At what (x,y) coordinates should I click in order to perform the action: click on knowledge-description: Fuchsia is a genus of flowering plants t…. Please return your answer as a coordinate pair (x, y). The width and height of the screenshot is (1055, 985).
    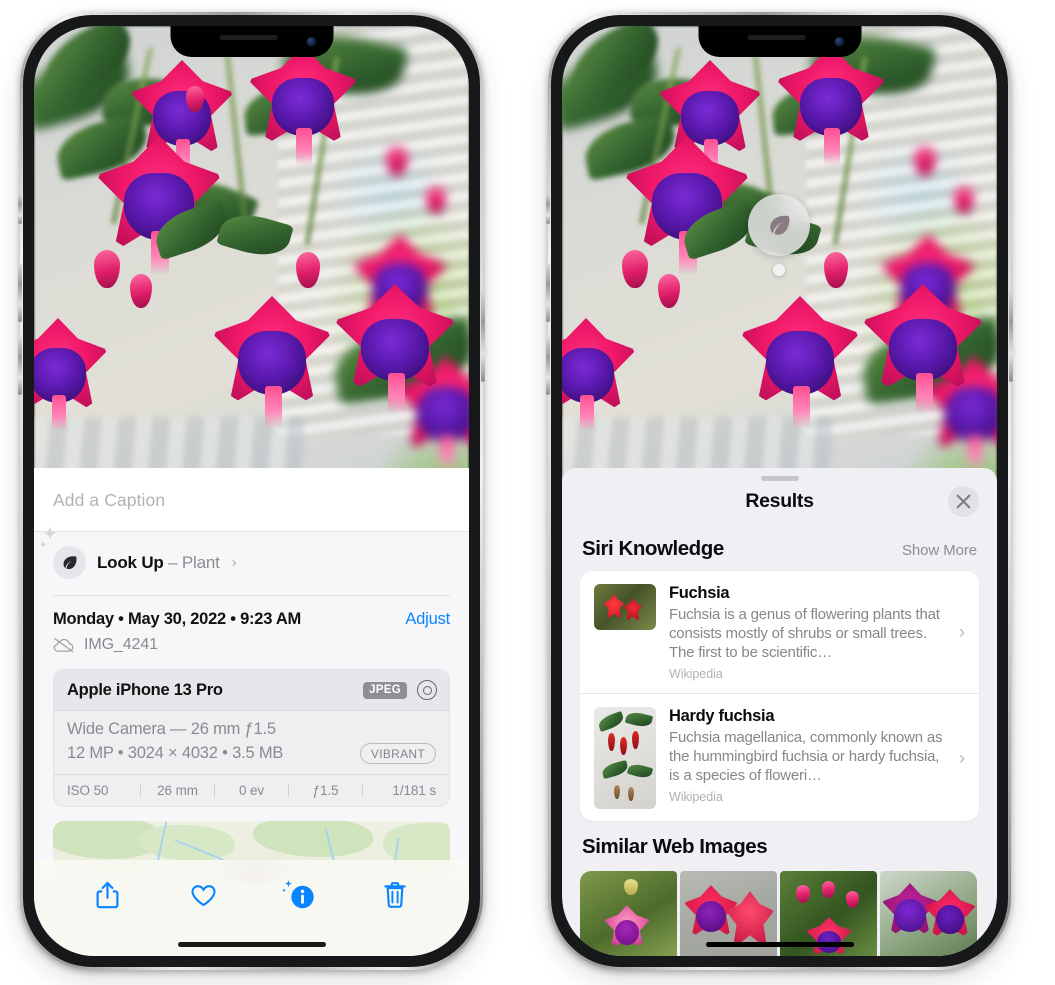
    Looking at the image, I should click on (804, 634).